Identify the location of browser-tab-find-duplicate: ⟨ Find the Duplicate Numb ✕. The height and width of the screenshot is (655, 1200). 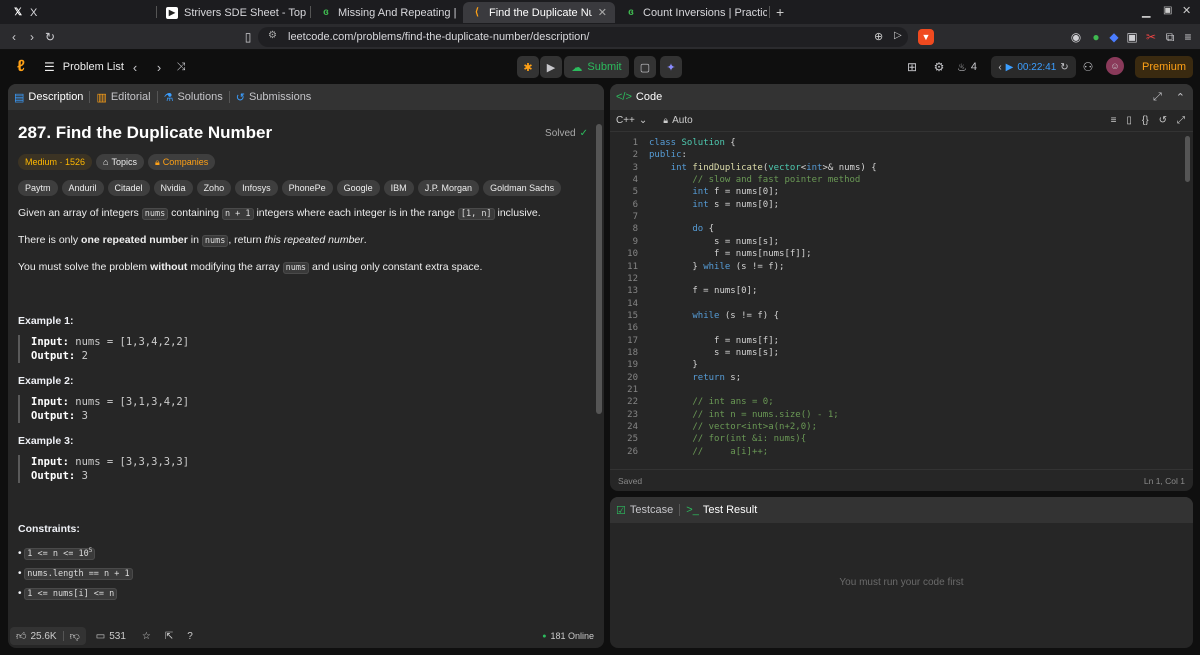
(539, 12).